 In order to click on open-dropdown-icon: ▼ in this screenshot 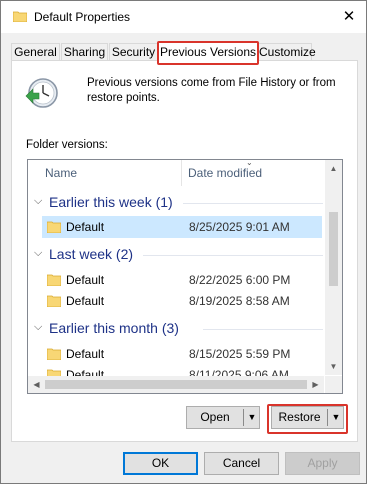, I will do `click(252, 417)`.